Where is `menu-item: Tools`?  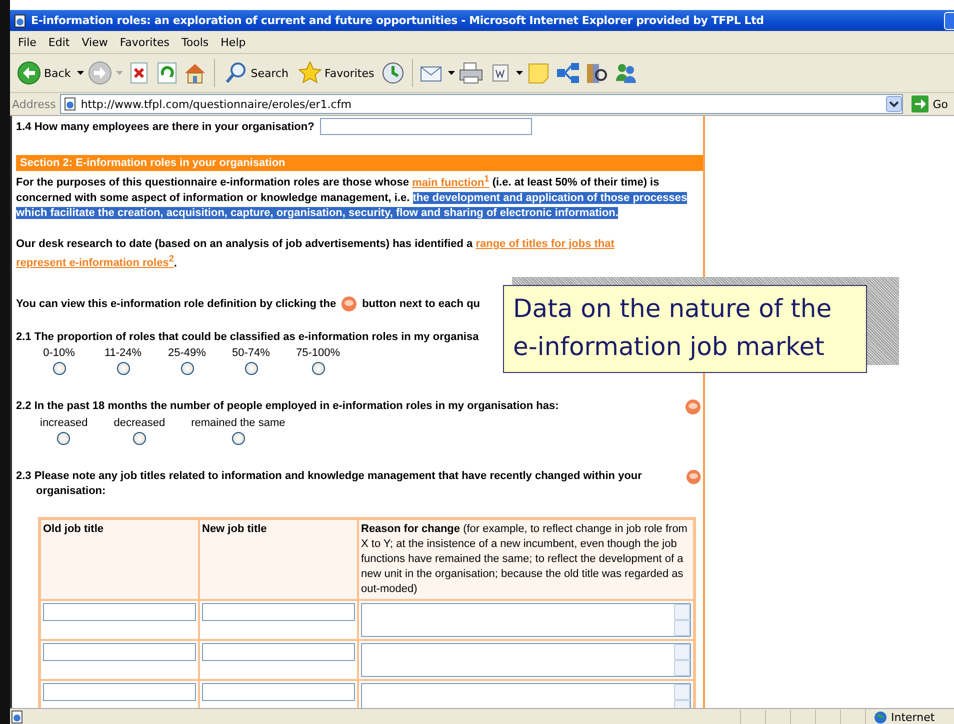
menu-item: Tools is located at coordinates (195, 42).